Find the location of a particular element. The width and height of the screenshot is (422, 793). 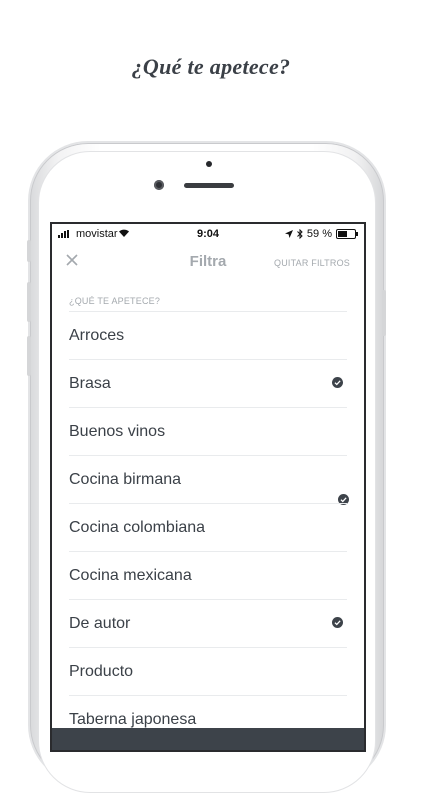

location-icon is located at coordinates (288, 234).